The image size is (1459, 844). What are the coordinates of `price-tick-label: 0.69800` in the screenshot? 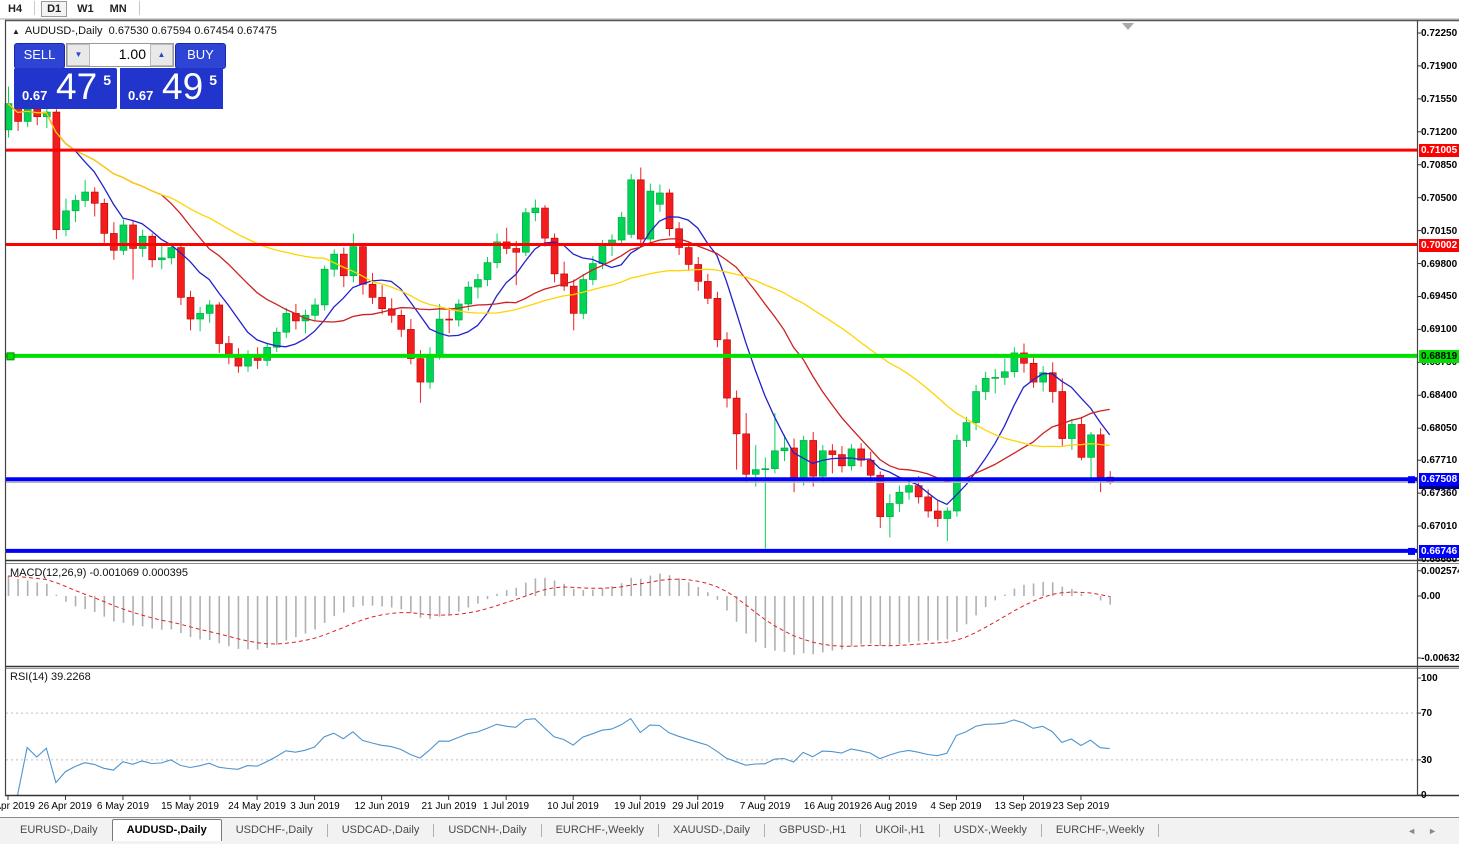 It's located at (1439, 264).